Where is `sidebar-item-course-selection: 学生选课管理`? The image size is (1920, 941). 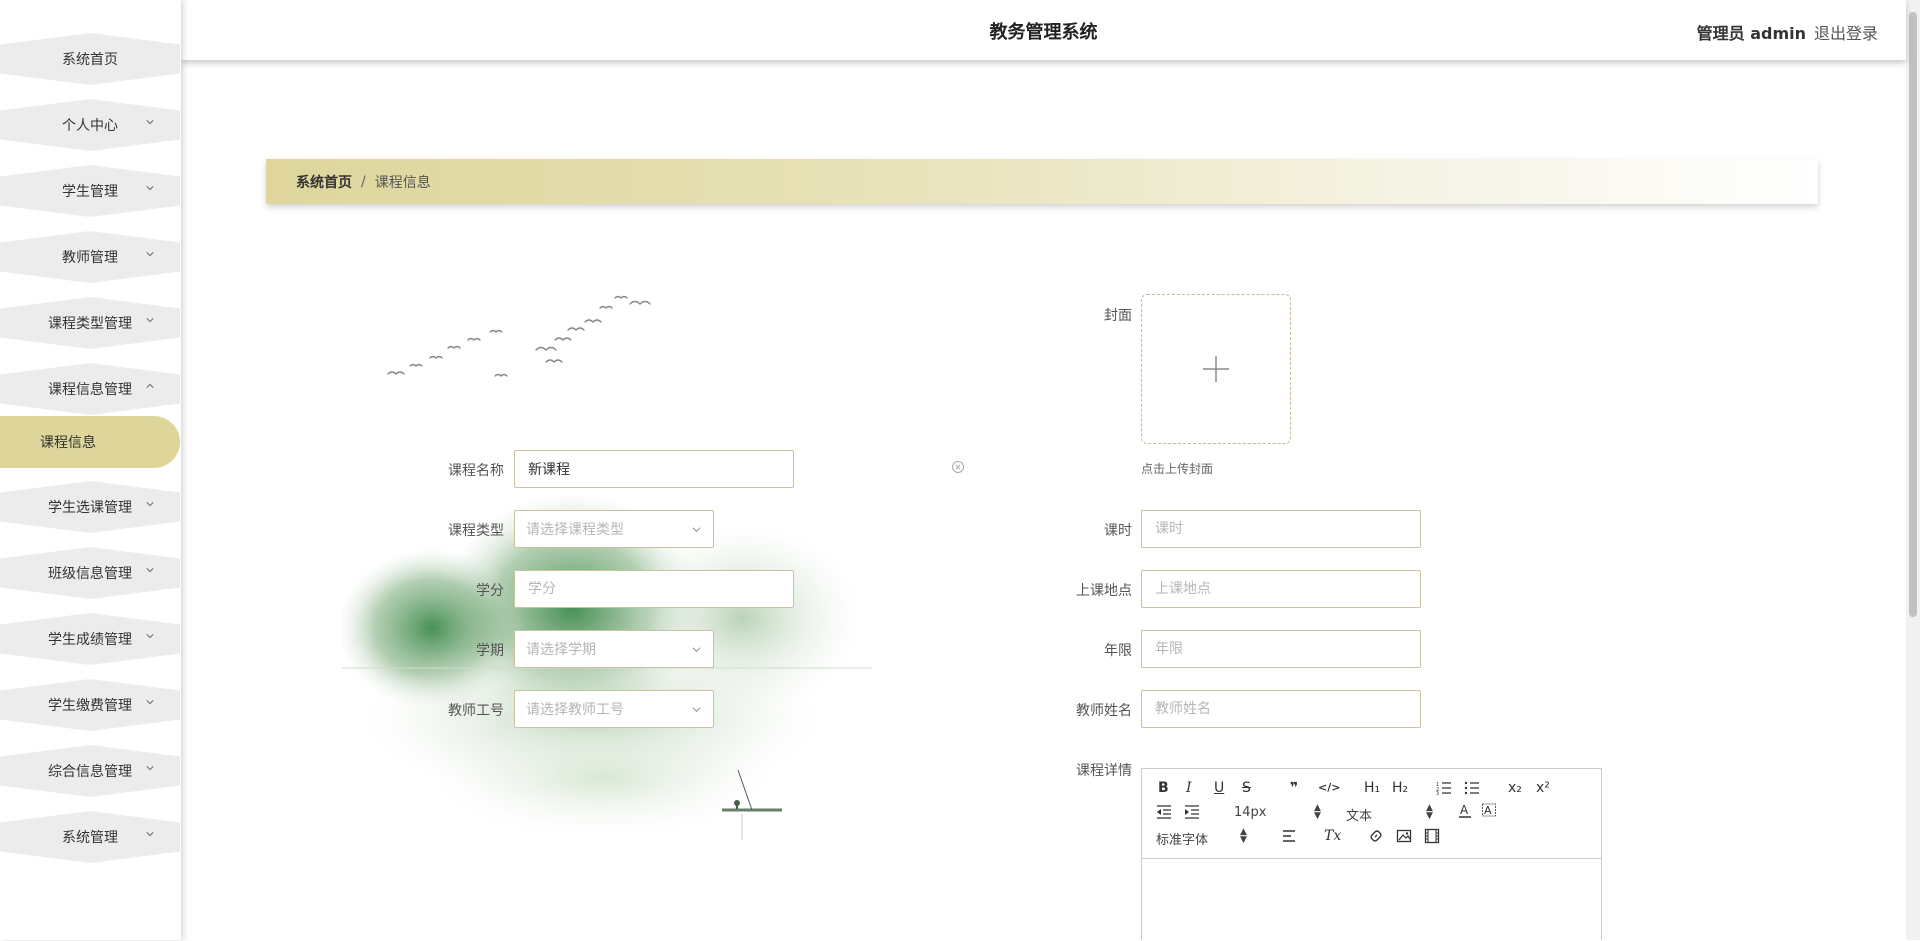 sidebar-item-course-selection: 学生选课管理 is located at coordinates (90, 507).